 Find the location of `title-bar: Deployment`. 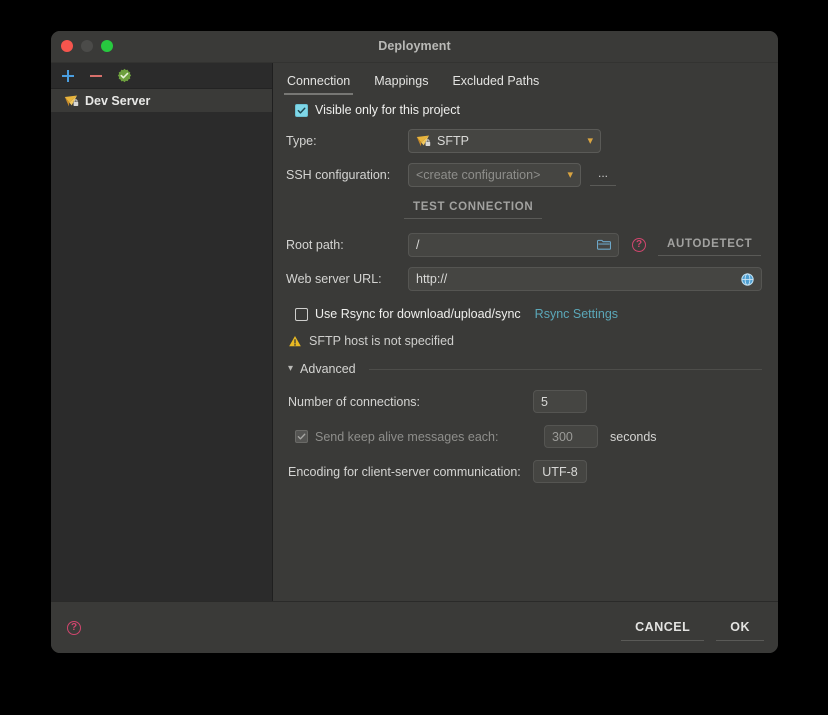

title-bar: Deployment is located at coordinates (414, 46).